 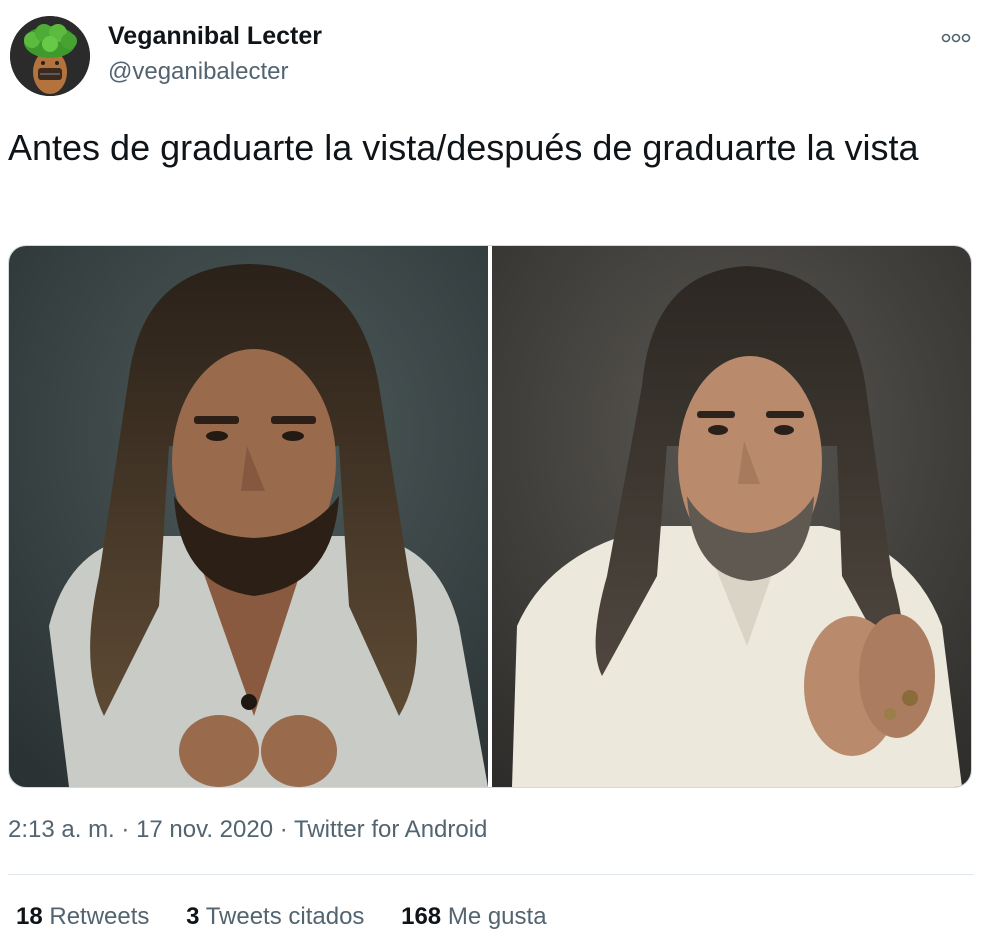 What do you see at coordinates (215, 36) in the screenshot?
I see `display-name: Vegannibal Lecter` at bounding box center [215, 36].